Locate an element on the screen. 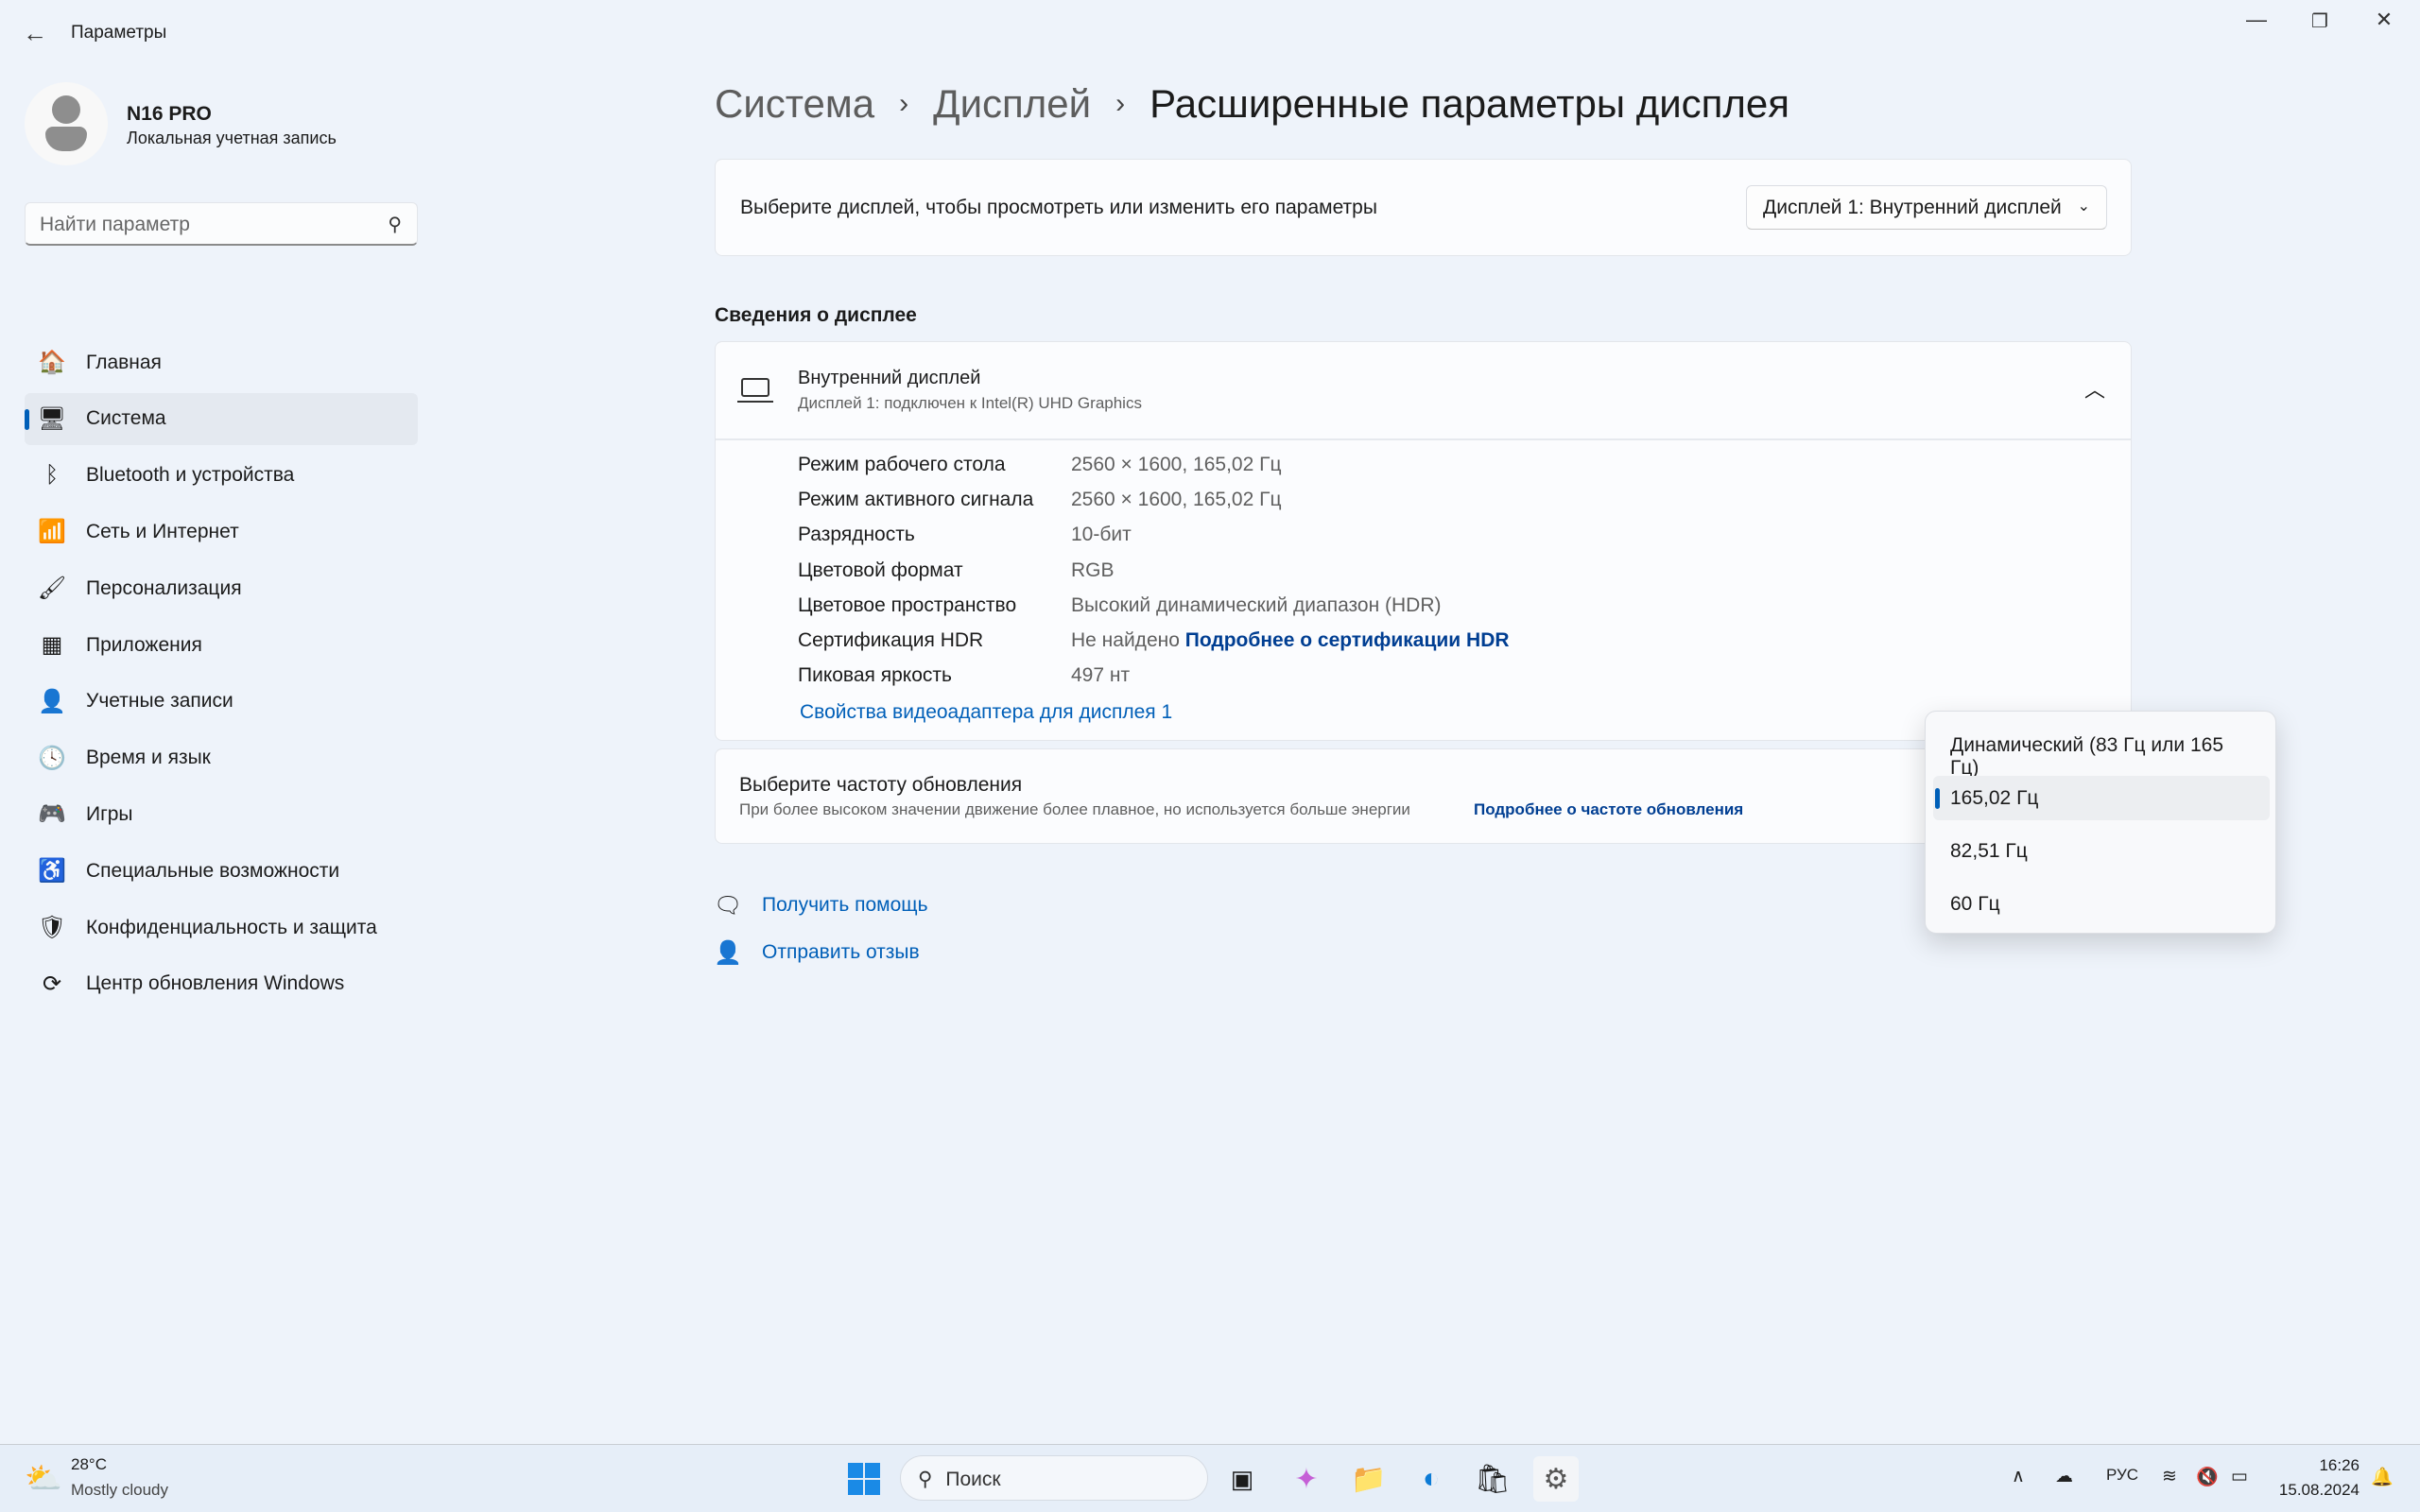 The width and height of the screenshot is (2420, 1512). refresh-title: Выберите частоту обновления is located at coordinates (881, 785).